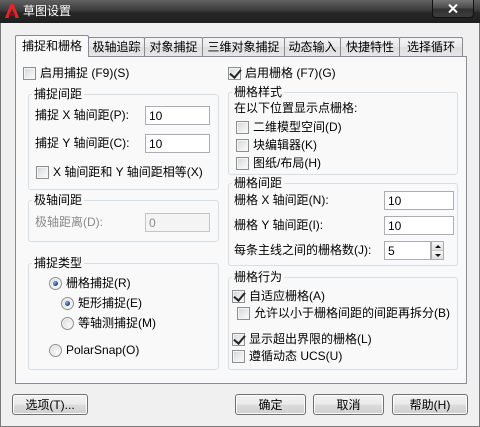  What do you see at coordinates (42, 172) in the screenshot?
I see `equal-spacing-checkbox` at bounding box center [42, 172].